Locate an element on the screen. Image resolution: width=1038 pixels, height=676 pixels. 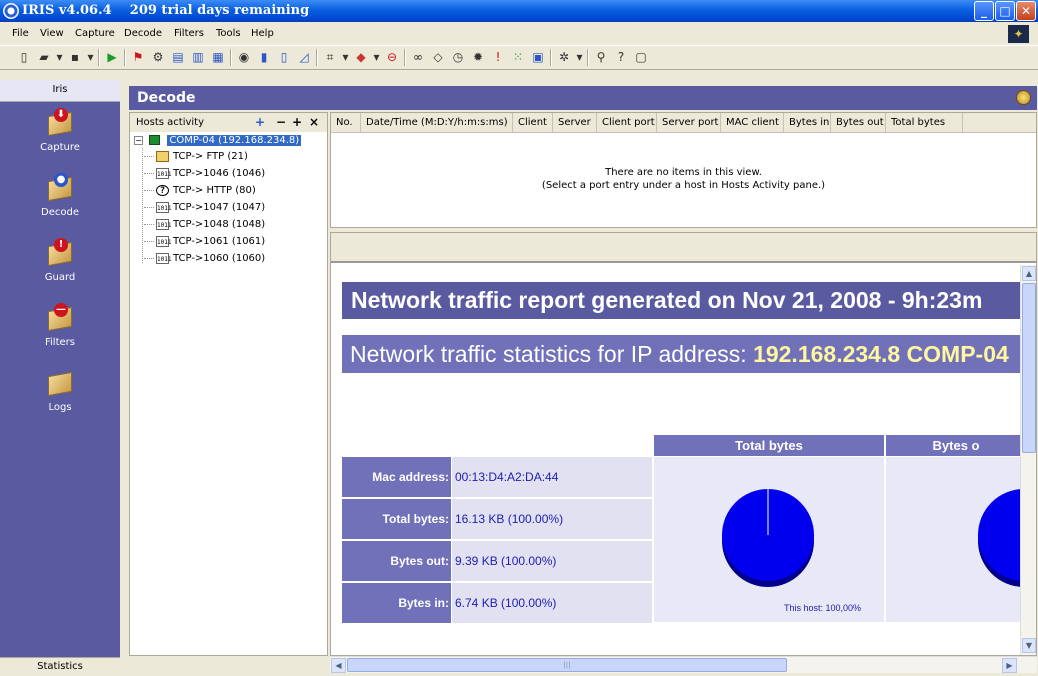
sidebar-item-guard: ! Guard is located at coordinates (60, 260).